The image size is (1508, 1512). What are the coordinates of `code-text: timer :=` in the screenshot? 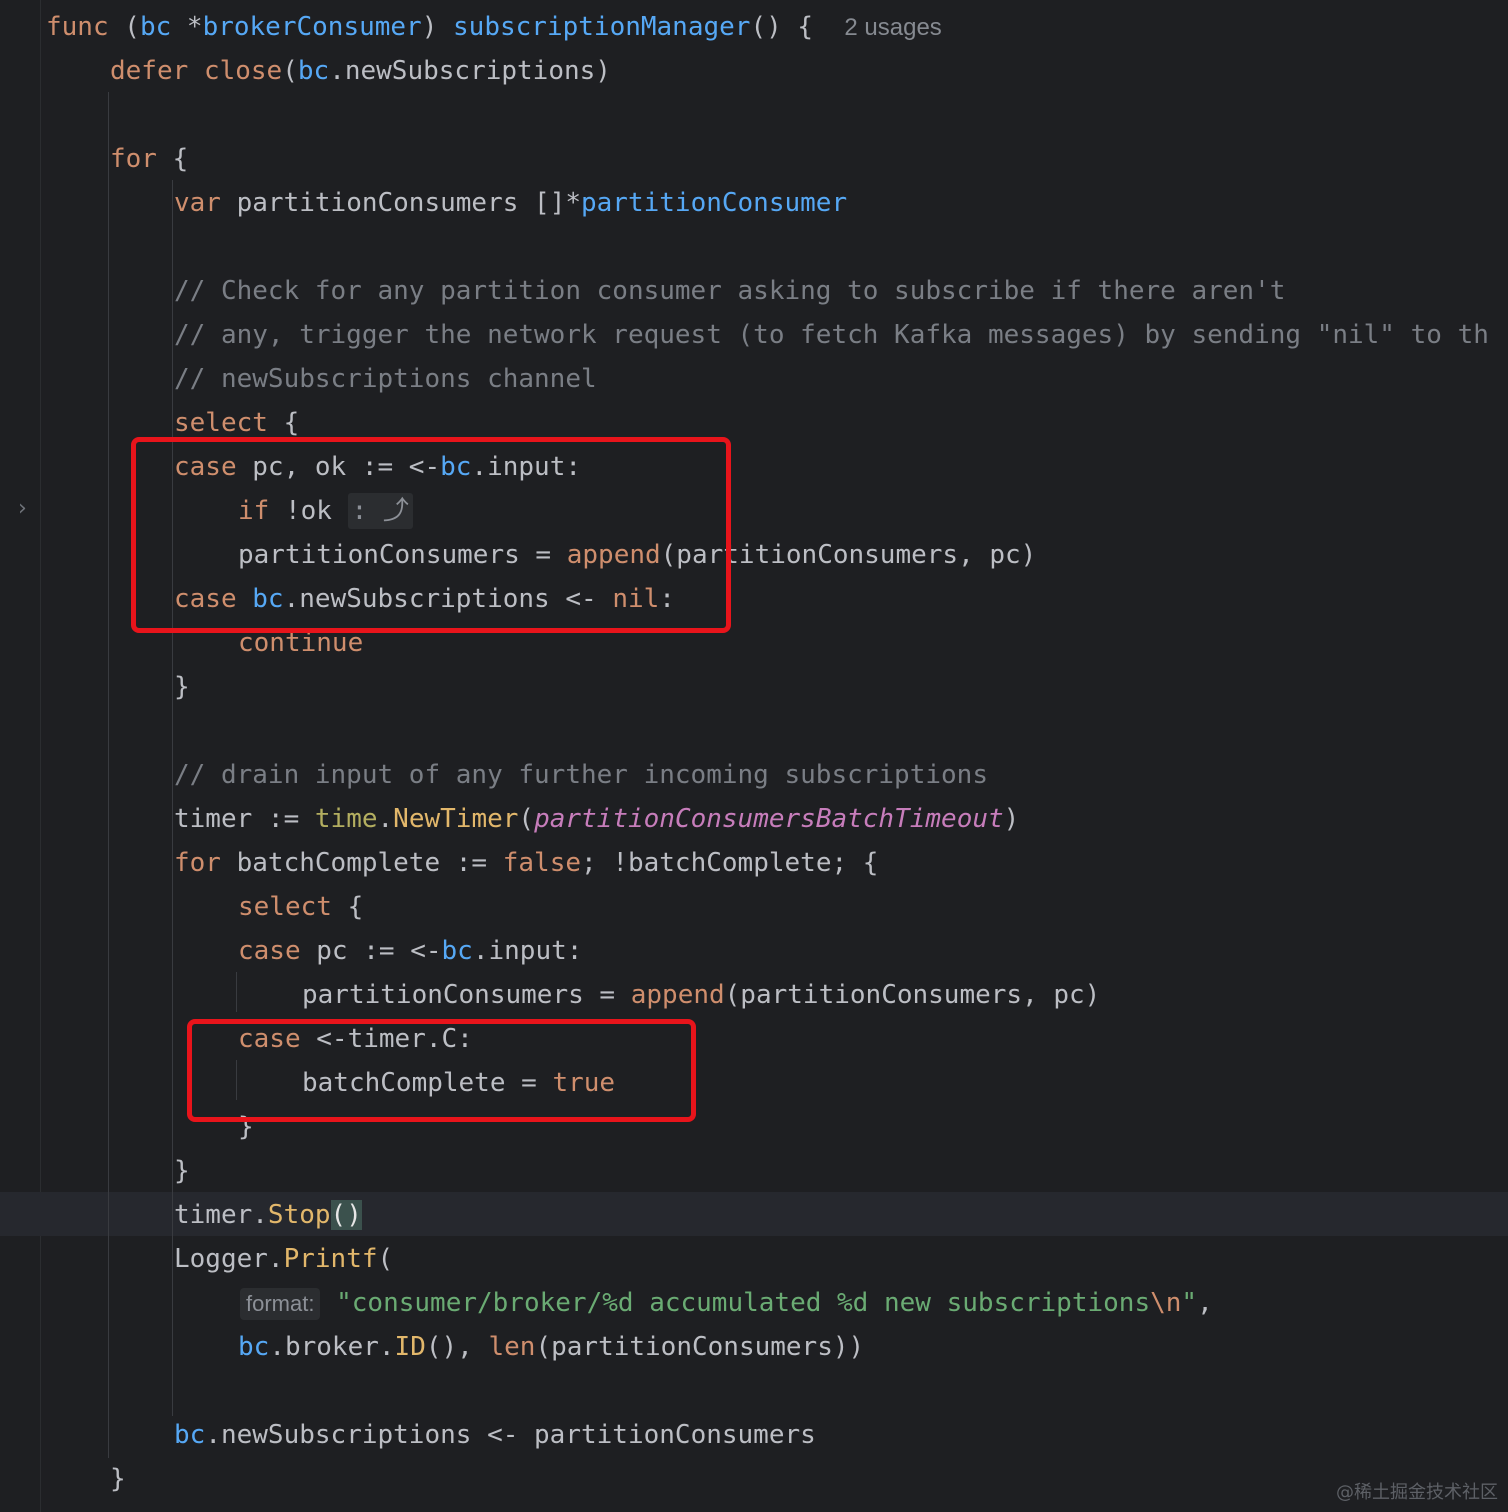 It's located at (244, 819).